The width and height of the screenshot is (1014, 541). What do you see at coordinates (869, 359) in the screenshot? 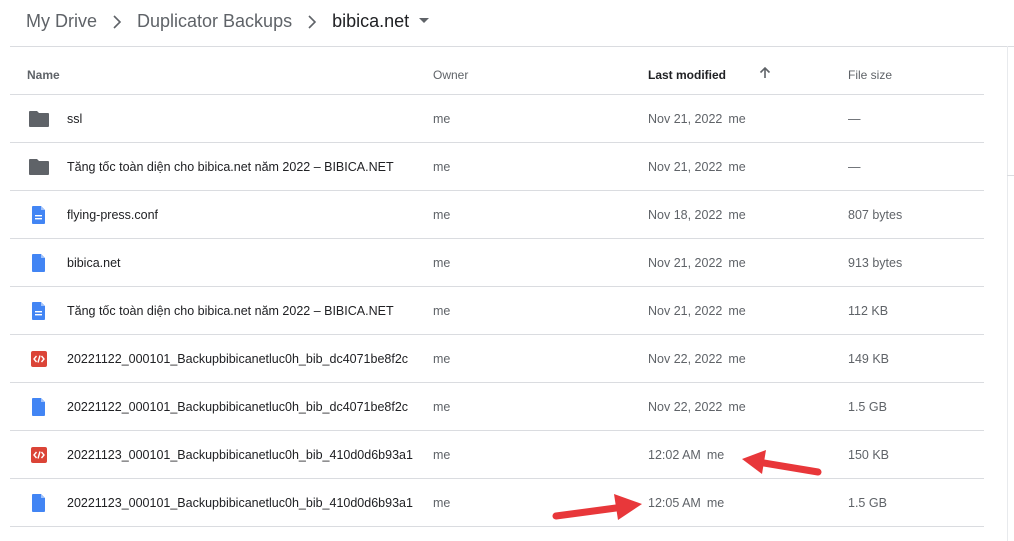
I see `file-size: 149 KB` at bounding box center [869, 359].